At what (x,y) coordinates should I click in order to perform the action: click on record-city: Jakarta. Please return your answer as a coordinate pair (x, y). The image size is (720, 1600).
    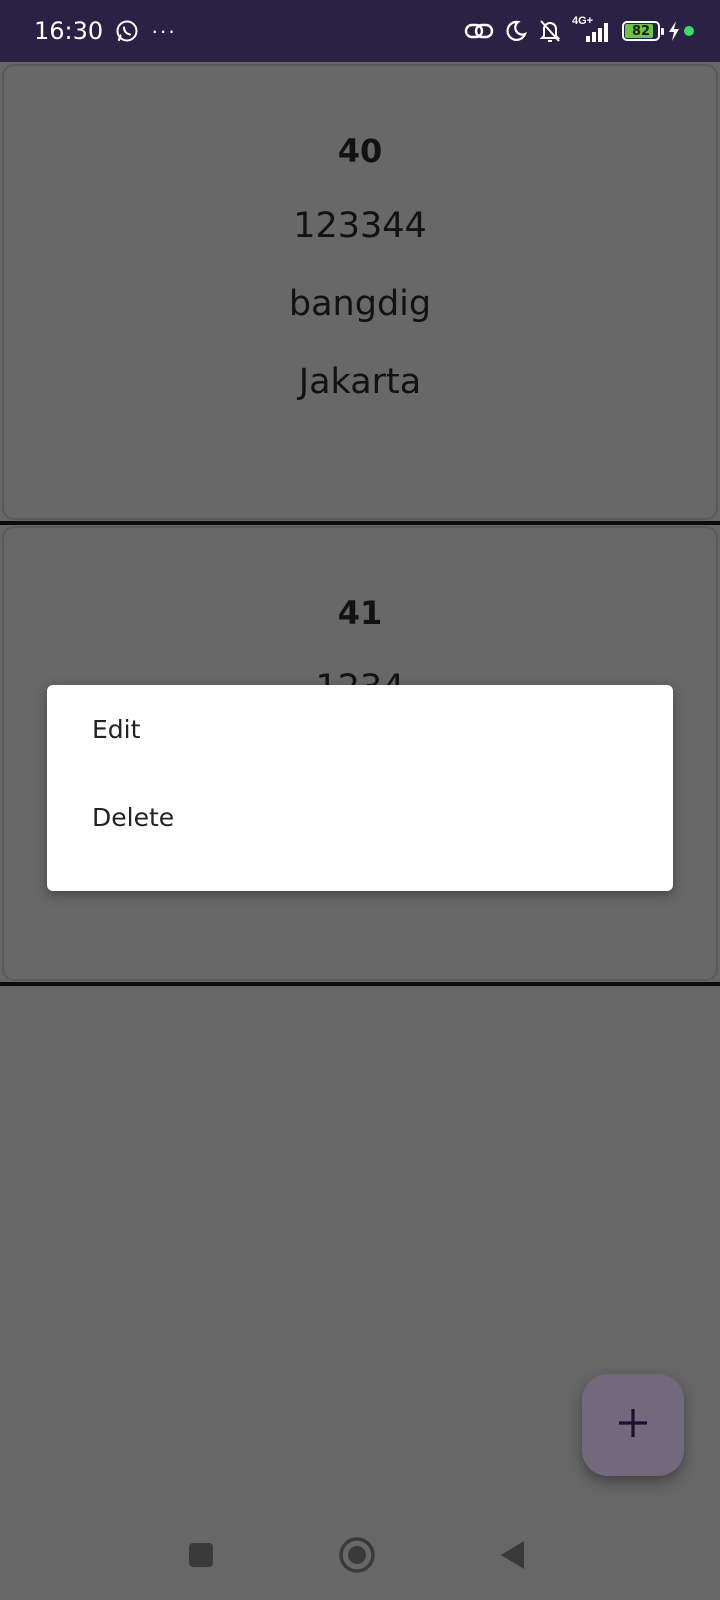
    Looking at the image, I should click on (360, 382).